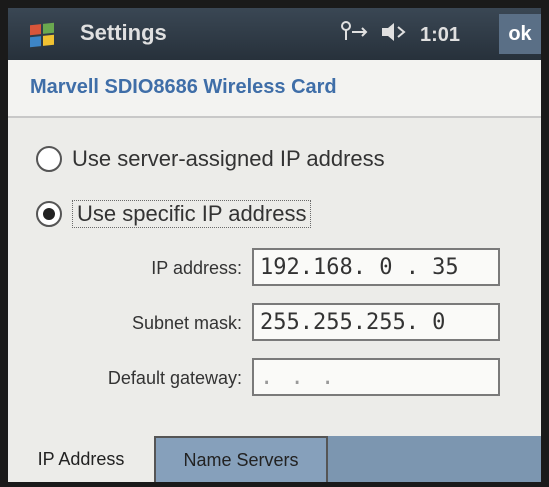 The height and width of the screenshot is (487, 549). Describe the element at coordinates (196, 268) in the screenshot. I see `ip-address-label: IP address:` at that location.